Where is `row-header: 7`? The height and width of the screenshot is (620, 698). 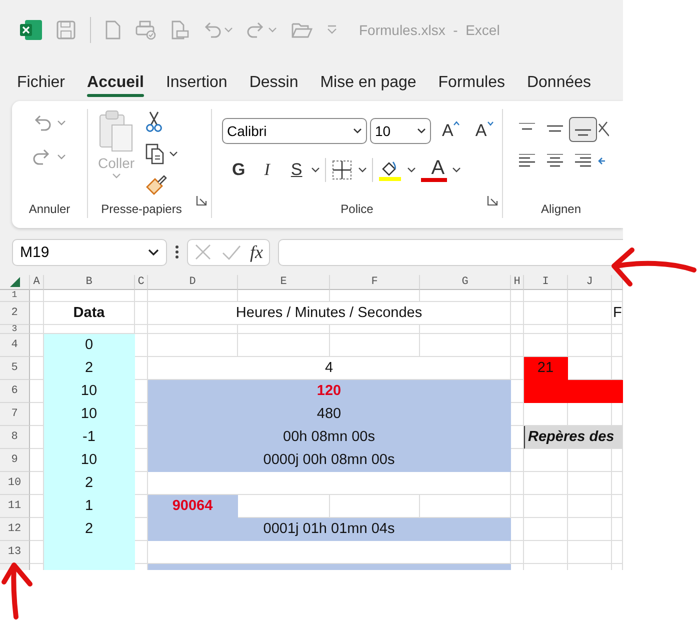
row-header: 7 is located at coordinates (14, 414).